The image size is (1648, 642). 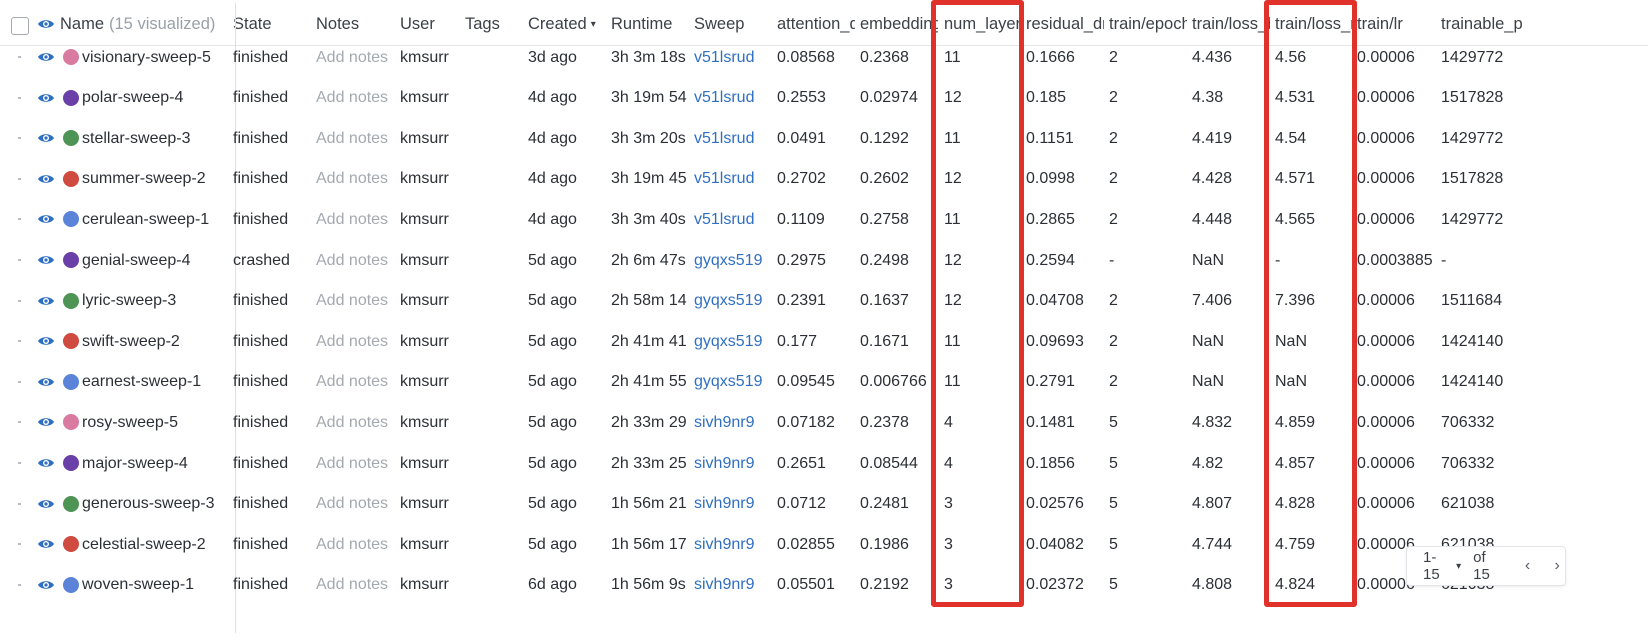 What do you see at coordinates (156, 98) in the screenshot?
I see `run-name: polar-sweep-4` at bounding box center [156, 98].